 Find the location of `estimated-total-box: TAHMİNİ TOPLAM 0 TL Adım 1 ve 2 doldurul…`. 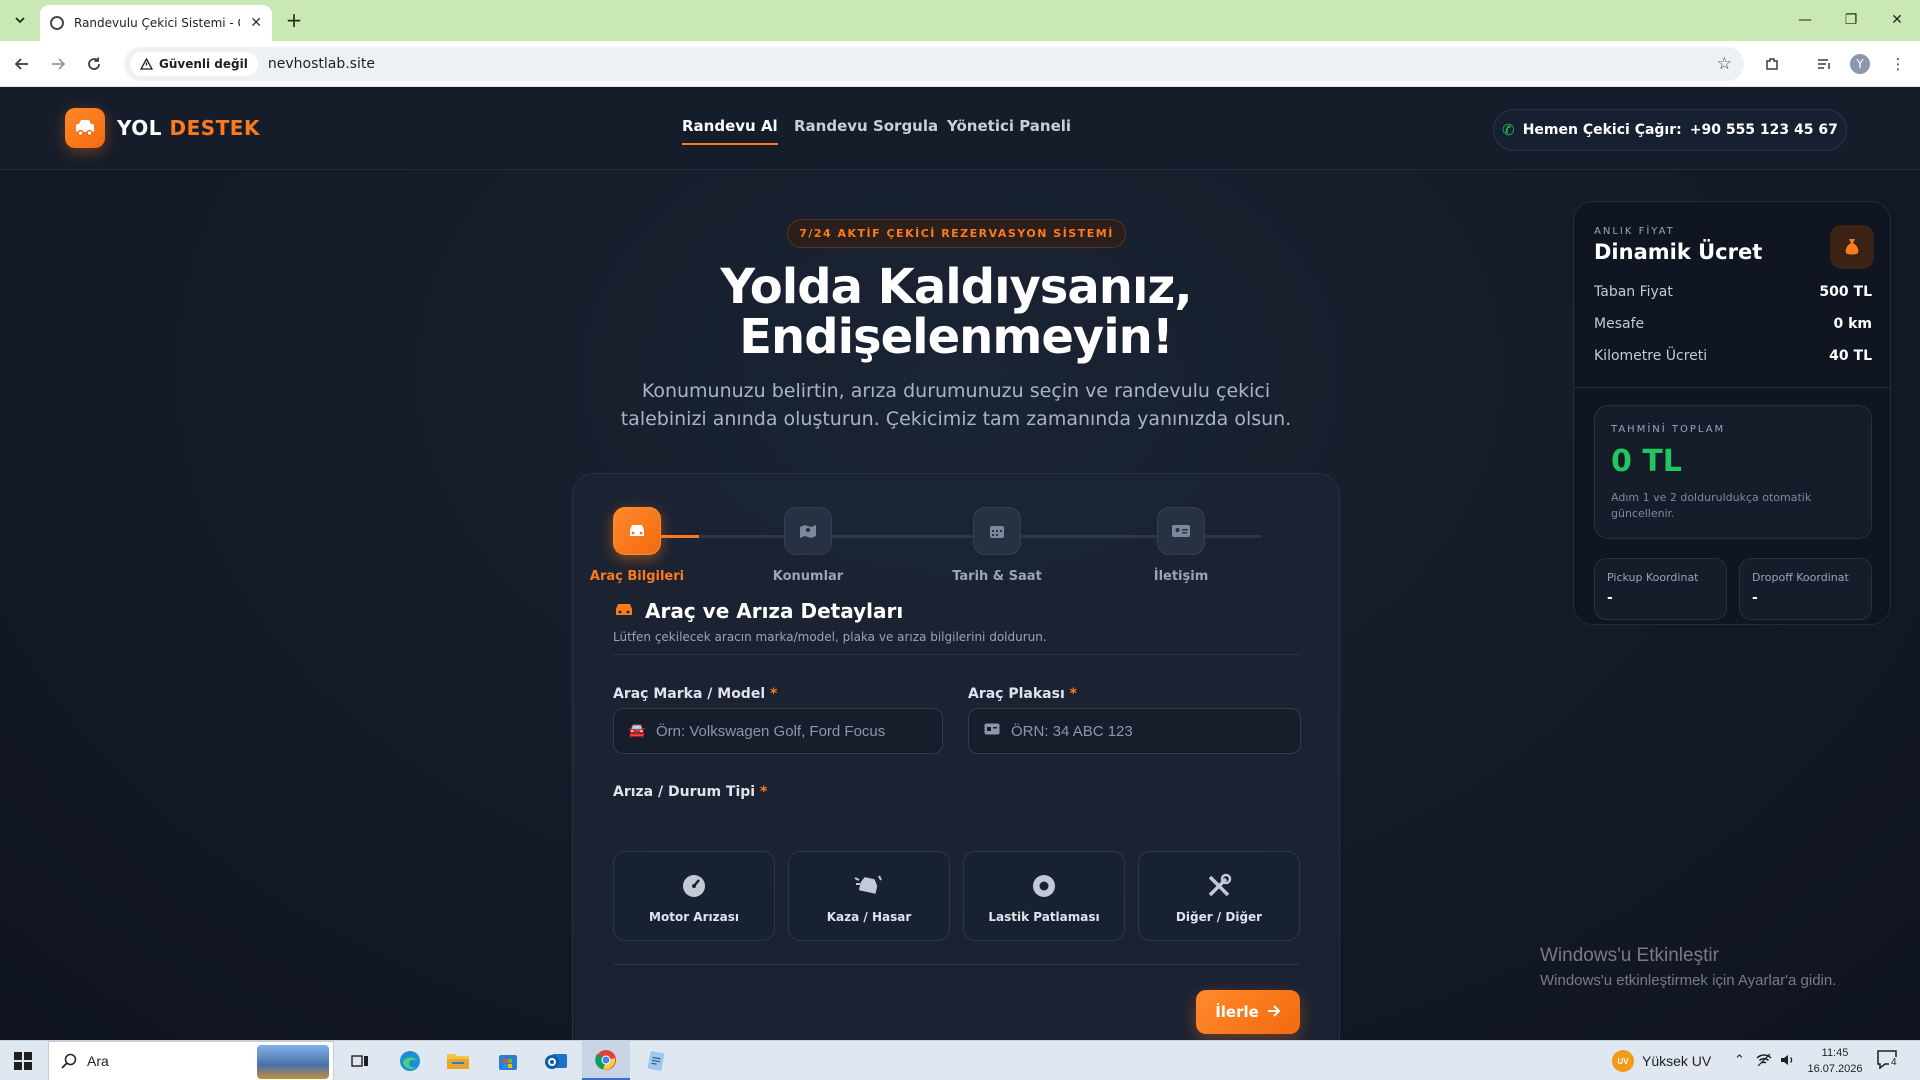

estimated-total-box: TAHMİNİ TOPLAM 0 TL Adım 1 ve 2 doldurul… is located at coordinates (1733, 472).